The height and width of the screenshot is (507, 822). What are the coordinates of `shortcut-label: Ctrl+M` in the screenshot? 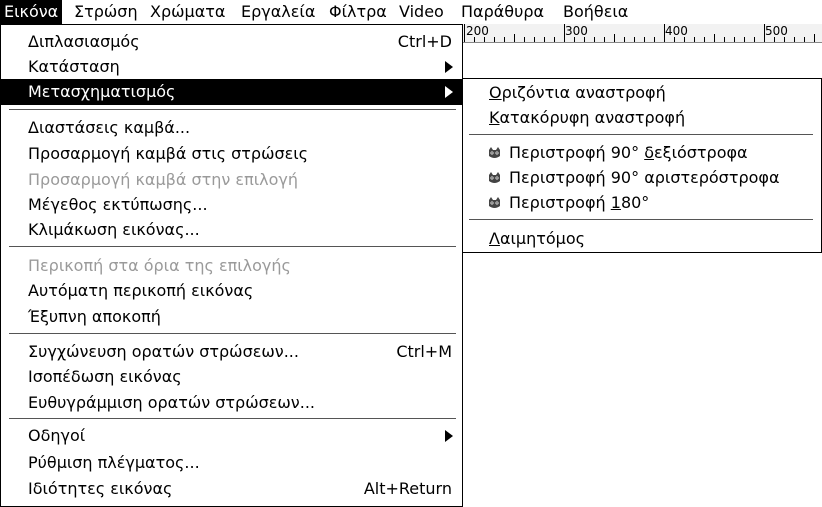 It's located at (424, 351).